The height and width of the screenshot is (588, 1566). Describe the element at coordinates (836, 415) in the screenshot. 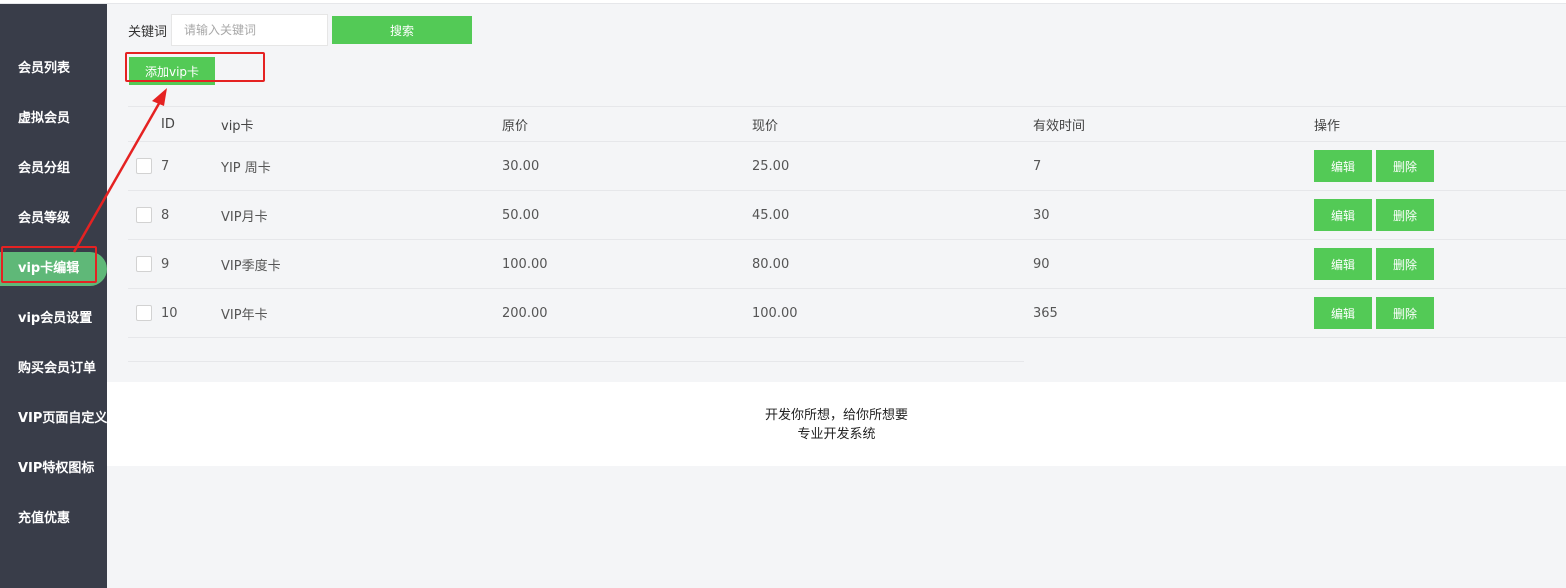

I see `footer-slogan: 开发你所想，给你所想要` at that location.